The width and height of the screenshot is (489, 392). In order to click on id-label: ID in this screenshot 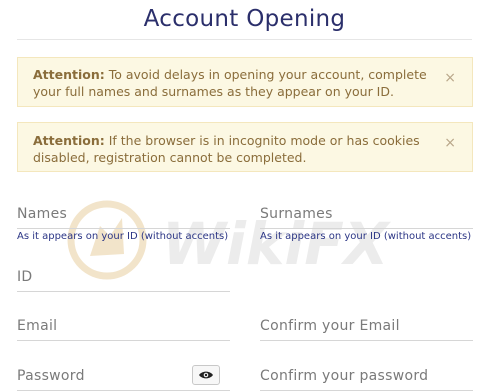, I will do `click(25, 277)`.